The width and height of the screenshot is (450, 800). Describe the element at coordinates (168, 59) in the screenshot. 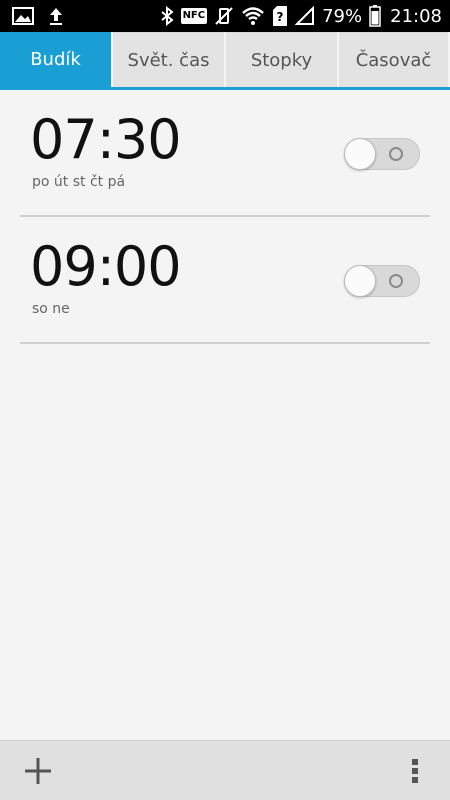

I see `tab-world-clock: Svět. čas` at that location.